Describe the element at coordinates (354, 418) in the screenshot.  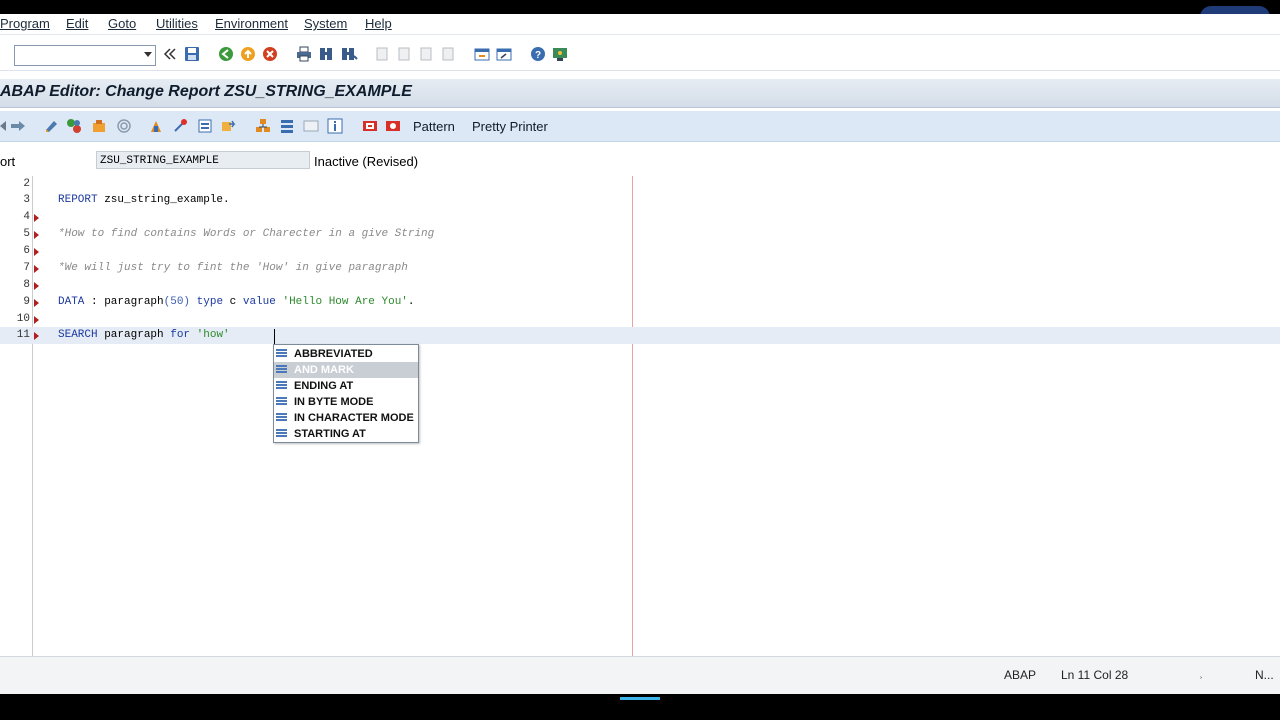
I see `autocomplete-item-label: IN CHARACTER MODE` at that location.